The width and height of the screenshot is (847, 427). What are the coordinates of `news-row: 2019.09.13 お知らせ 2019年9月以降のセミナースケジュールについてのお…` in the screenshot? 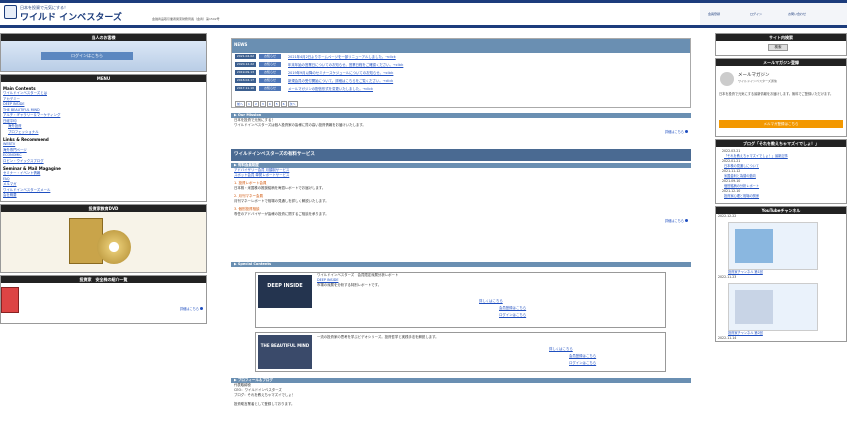 It's located at (461, 73).